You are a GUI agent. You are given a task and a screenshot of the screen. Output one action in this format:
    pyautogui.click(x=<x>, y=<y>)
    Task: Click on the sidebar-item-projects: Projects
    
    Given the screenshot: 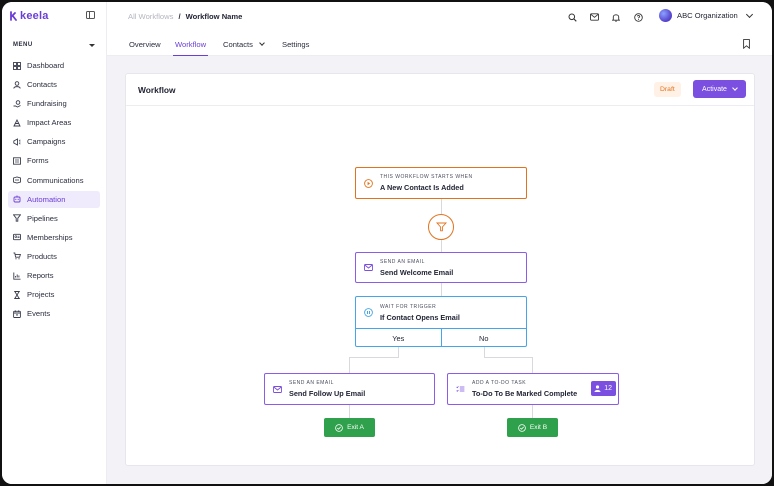 What is the action you would take?
    pyautogui.click(x=54, y=294)
    